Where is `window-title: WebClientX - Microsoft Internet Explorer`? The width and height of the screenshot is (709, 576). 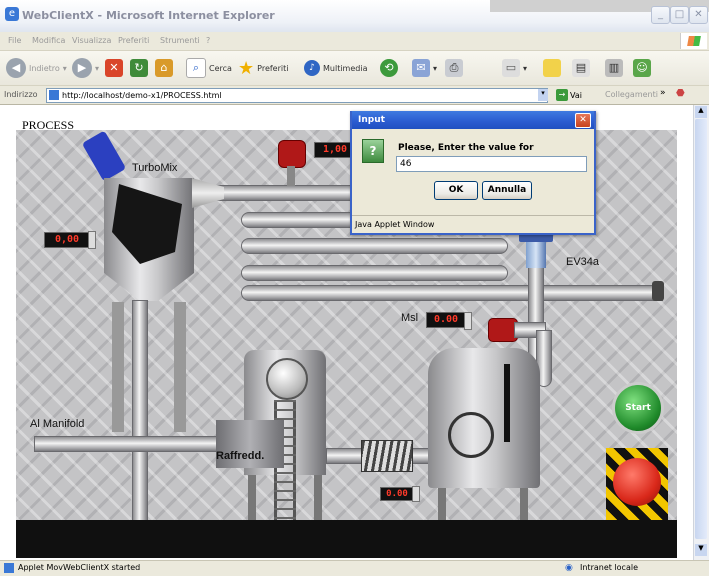
window-title: WebClientX - Microsoft Internet Explorer is located at coordinates (148, 15).